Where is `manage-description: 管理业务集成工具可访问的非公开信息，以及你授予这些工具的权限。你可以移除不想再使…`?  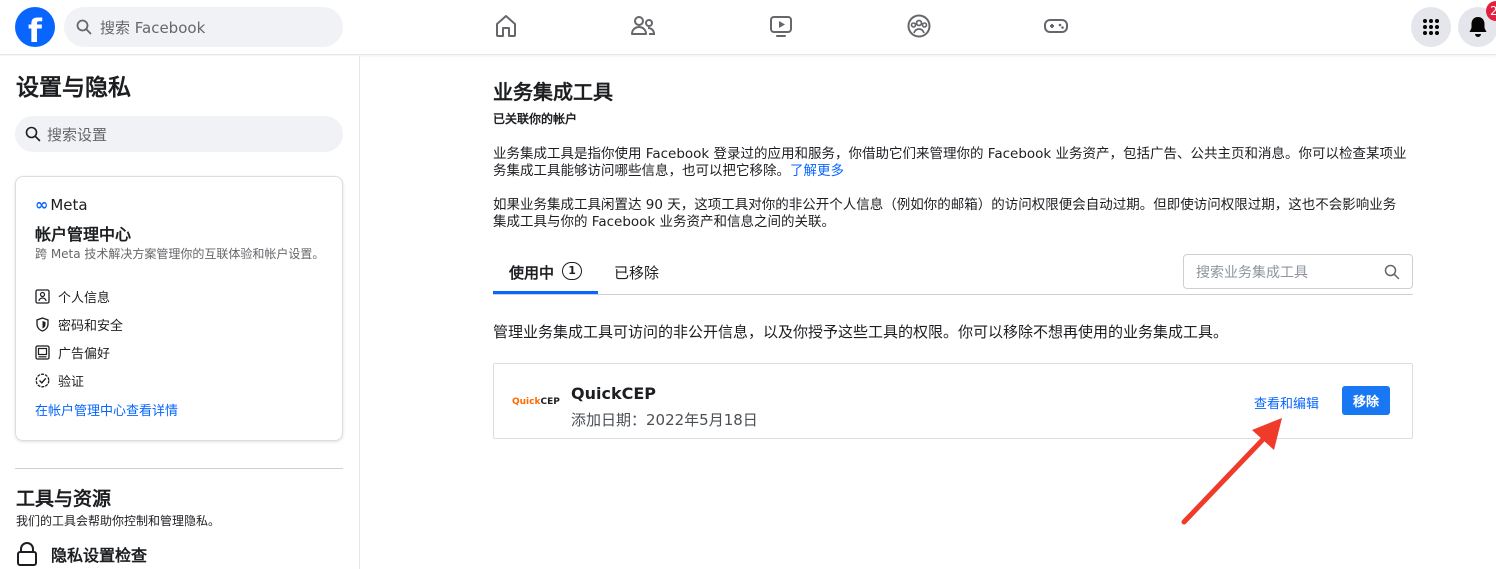 manage-description: 管理业务集成工具可访问的非公开信息，以及你授予这些工具的权限。你可以移除不想再使… is located at coordinates (861, 332).